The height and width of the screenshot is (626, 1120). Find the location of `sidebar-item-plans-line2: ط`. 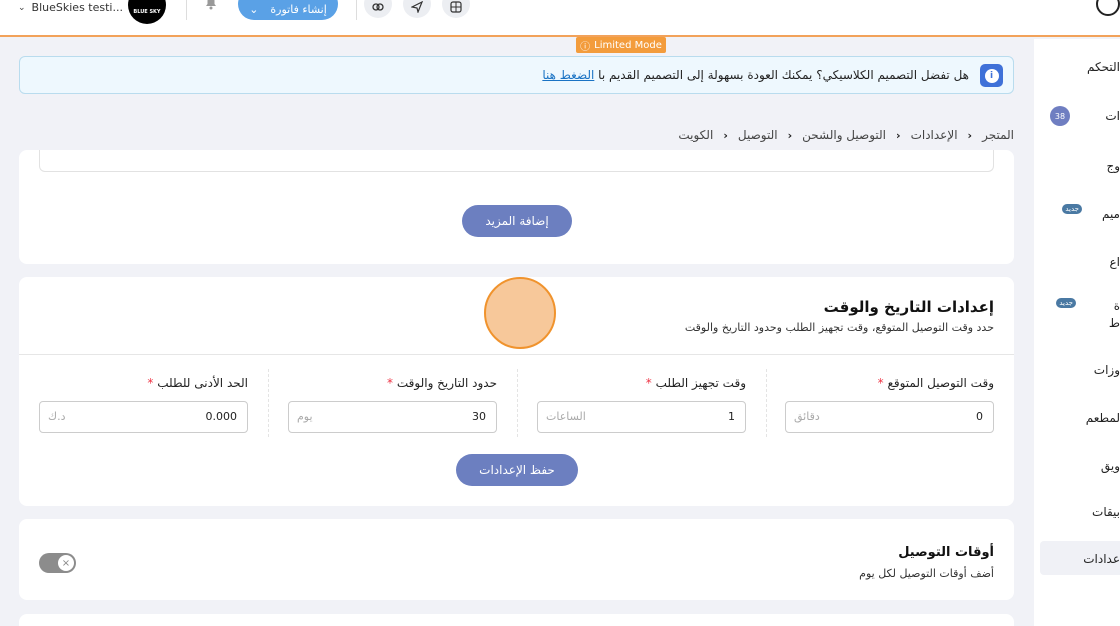

sidebar-item-plans-line2: ط is located at coordinates (1114, 323).